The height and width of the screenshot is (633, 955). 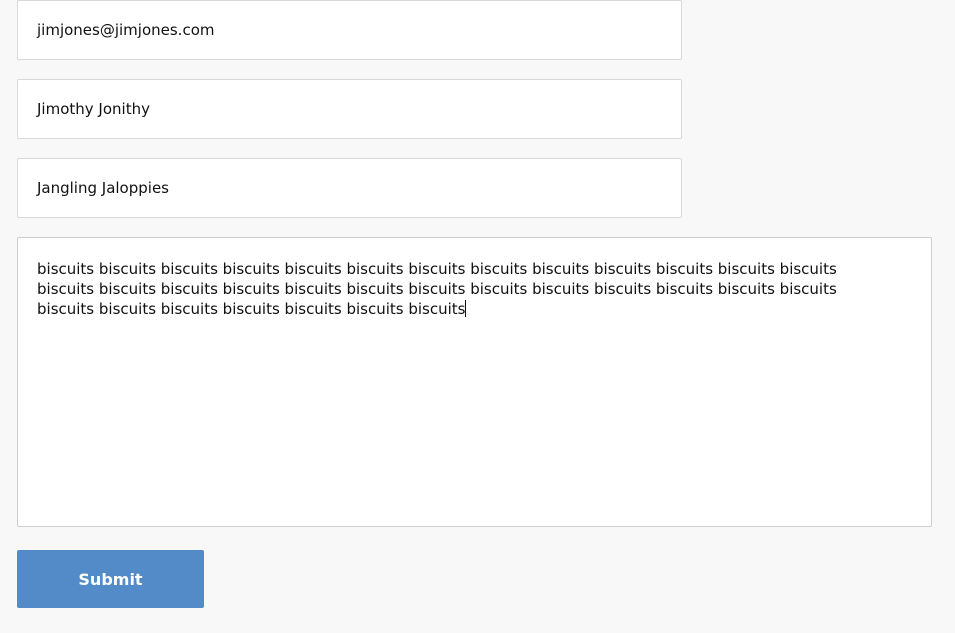 What do you see at coordinates (126, 30) in the screenshot?
I see `email-field-value: jimjones@jimjones.com` at bounding box center [126, 30].